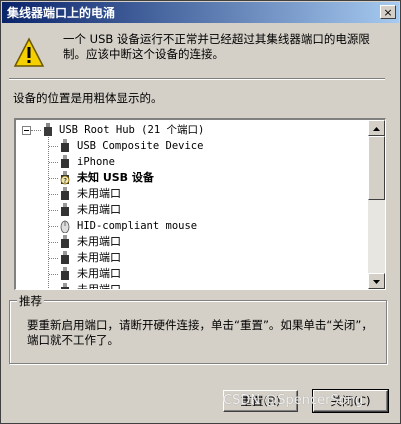 The image size is (401, 424). What do you see at coordinates (30, 301) in the screenshot?
I see `recommendation-legend: 推荐` at bounding box center [30, 301].